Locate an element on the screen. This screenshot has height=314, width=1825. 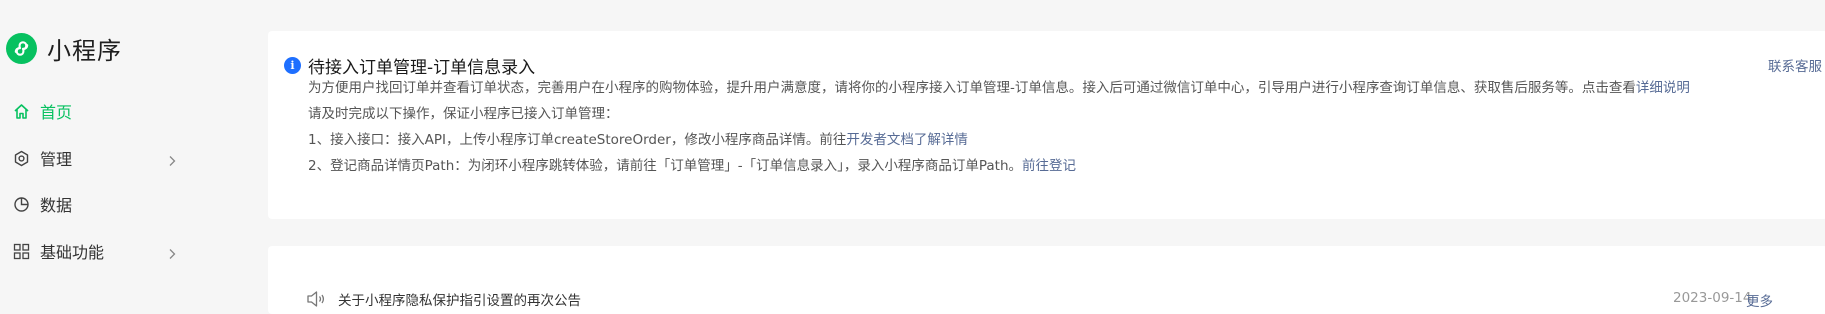
announcement-date: 2023-09-14 is located at coordinates (1712, 298).